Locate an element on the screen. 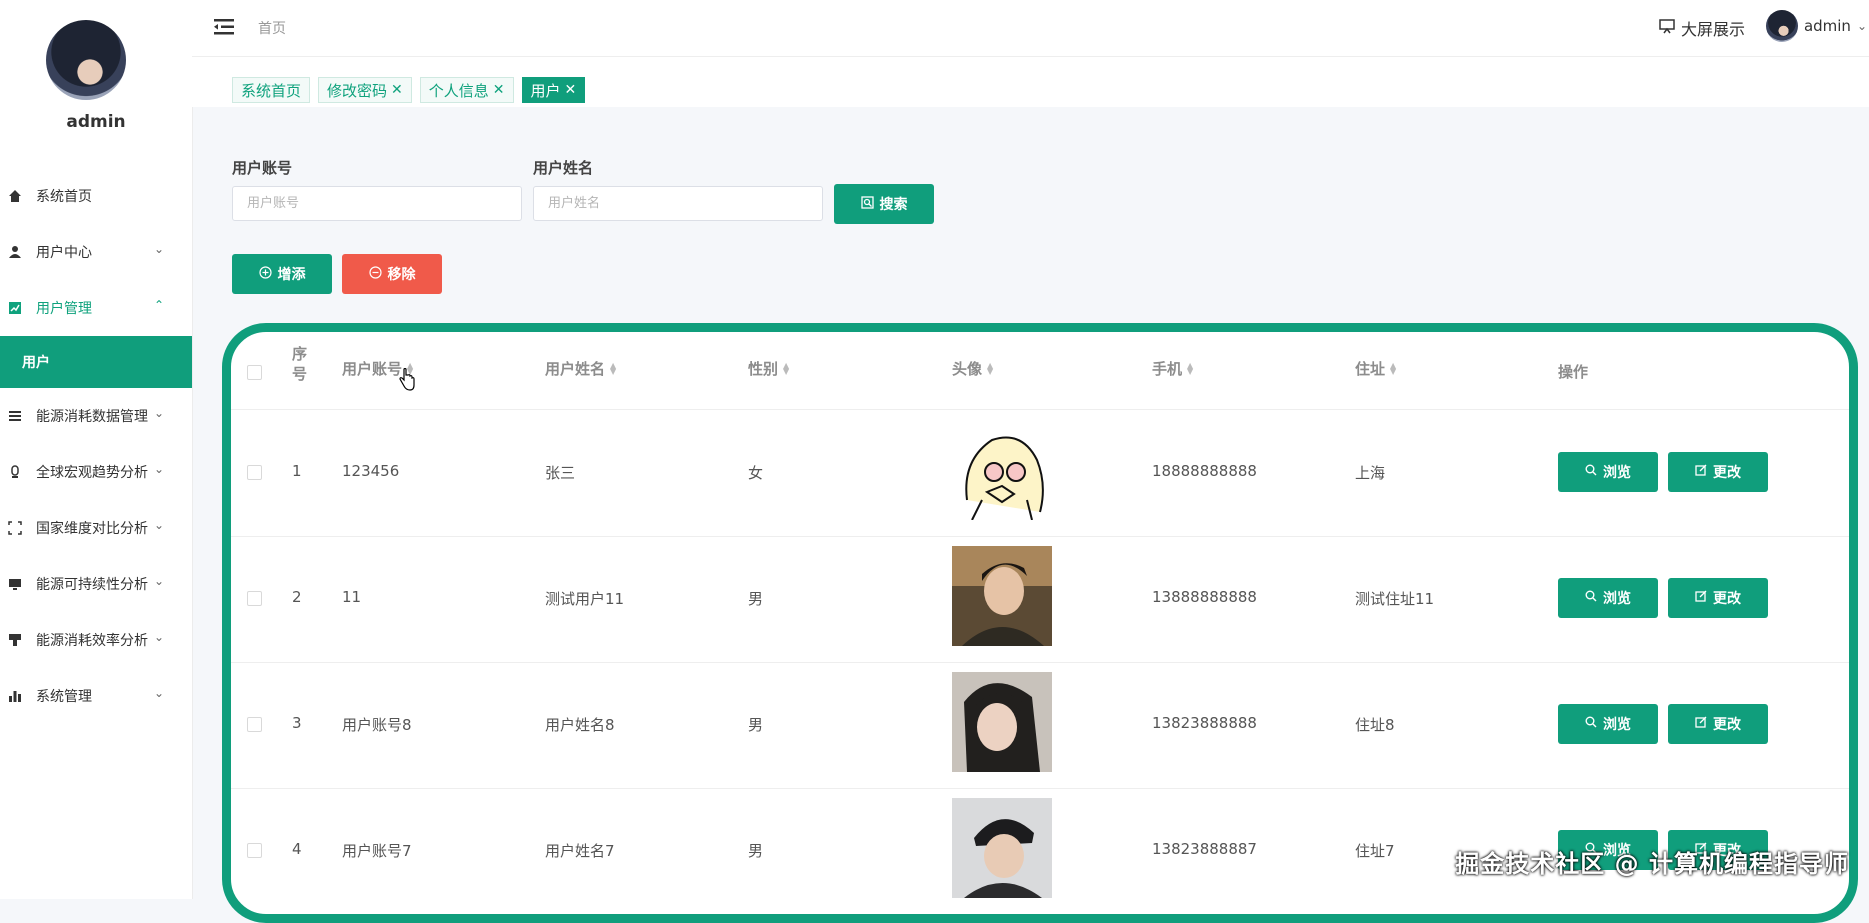 The image size is (1869, 923). name-label: 用户姓名 is located at coordinates (563, 168).